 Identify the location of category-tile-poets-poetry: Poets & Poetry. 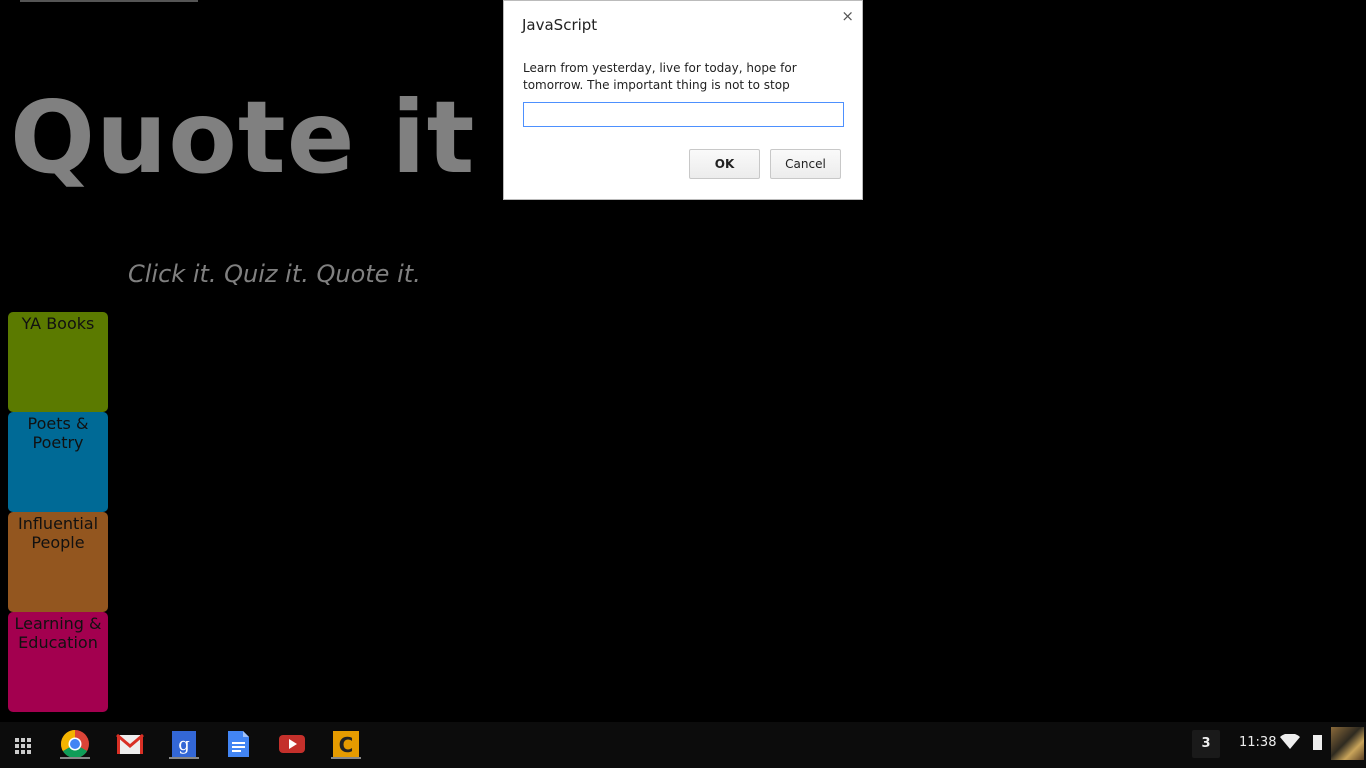
(58, 462).